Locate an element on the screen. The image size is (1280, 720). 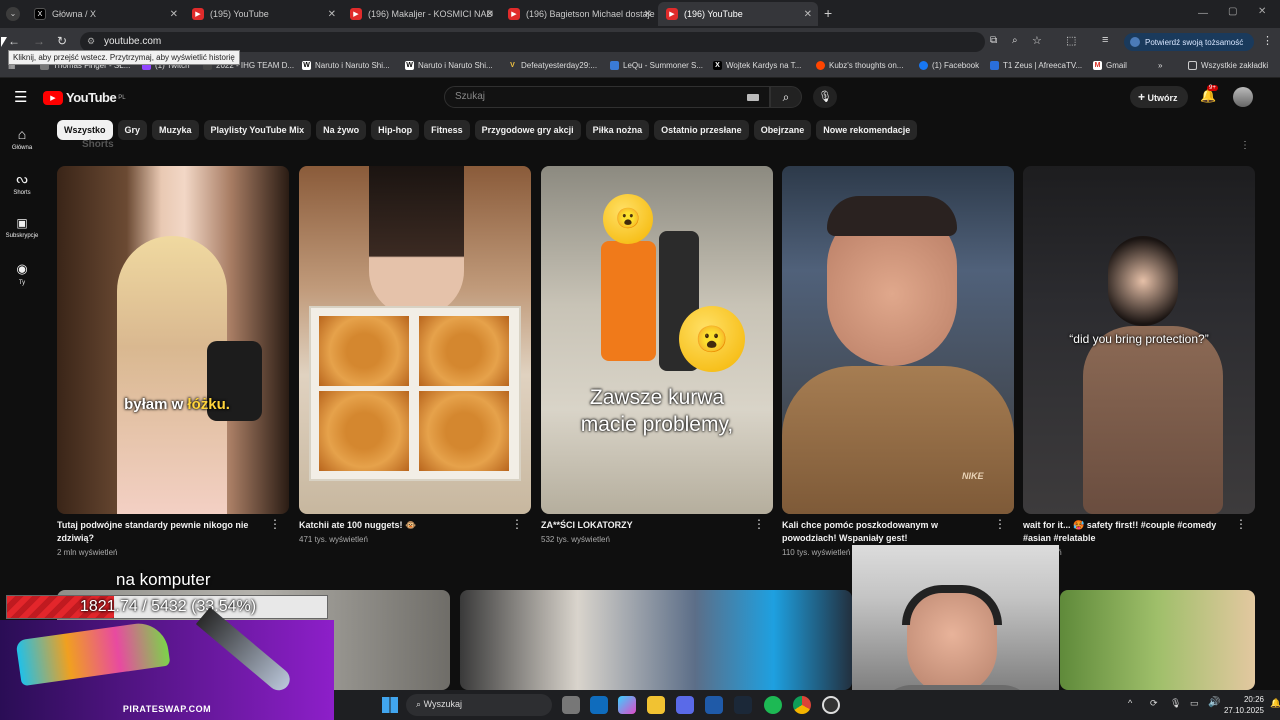
voice-search-button: 🎙 is located at coordinates (825, 97).